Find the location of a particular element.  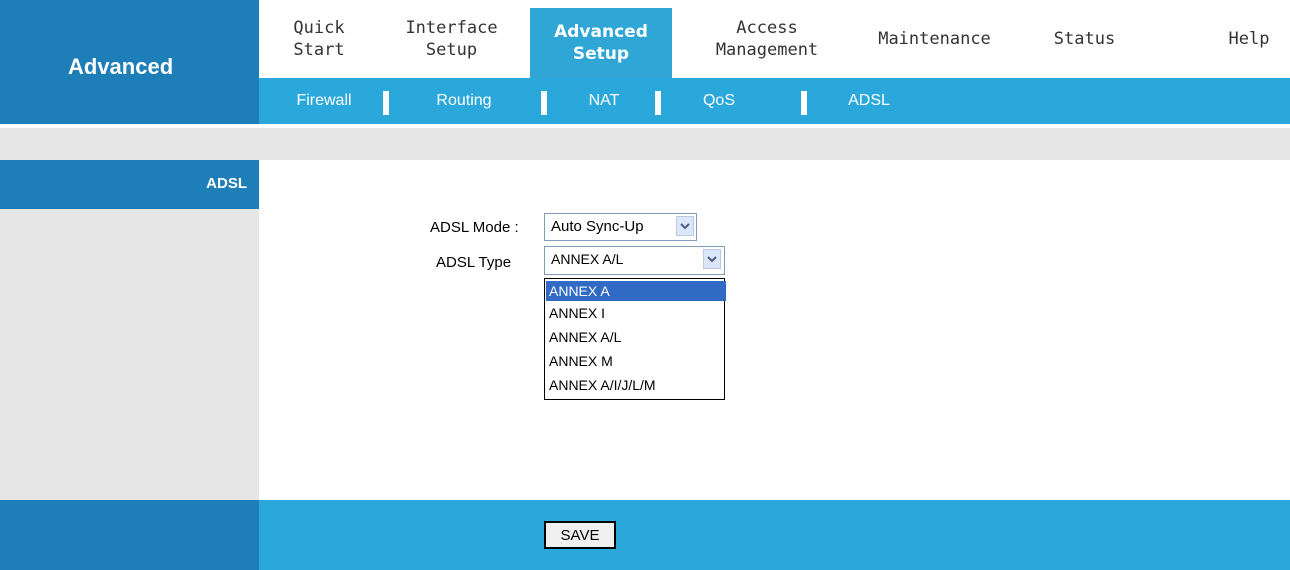

option-annex-a-l: ANNEX A/L is located at coordinates (636, 337).